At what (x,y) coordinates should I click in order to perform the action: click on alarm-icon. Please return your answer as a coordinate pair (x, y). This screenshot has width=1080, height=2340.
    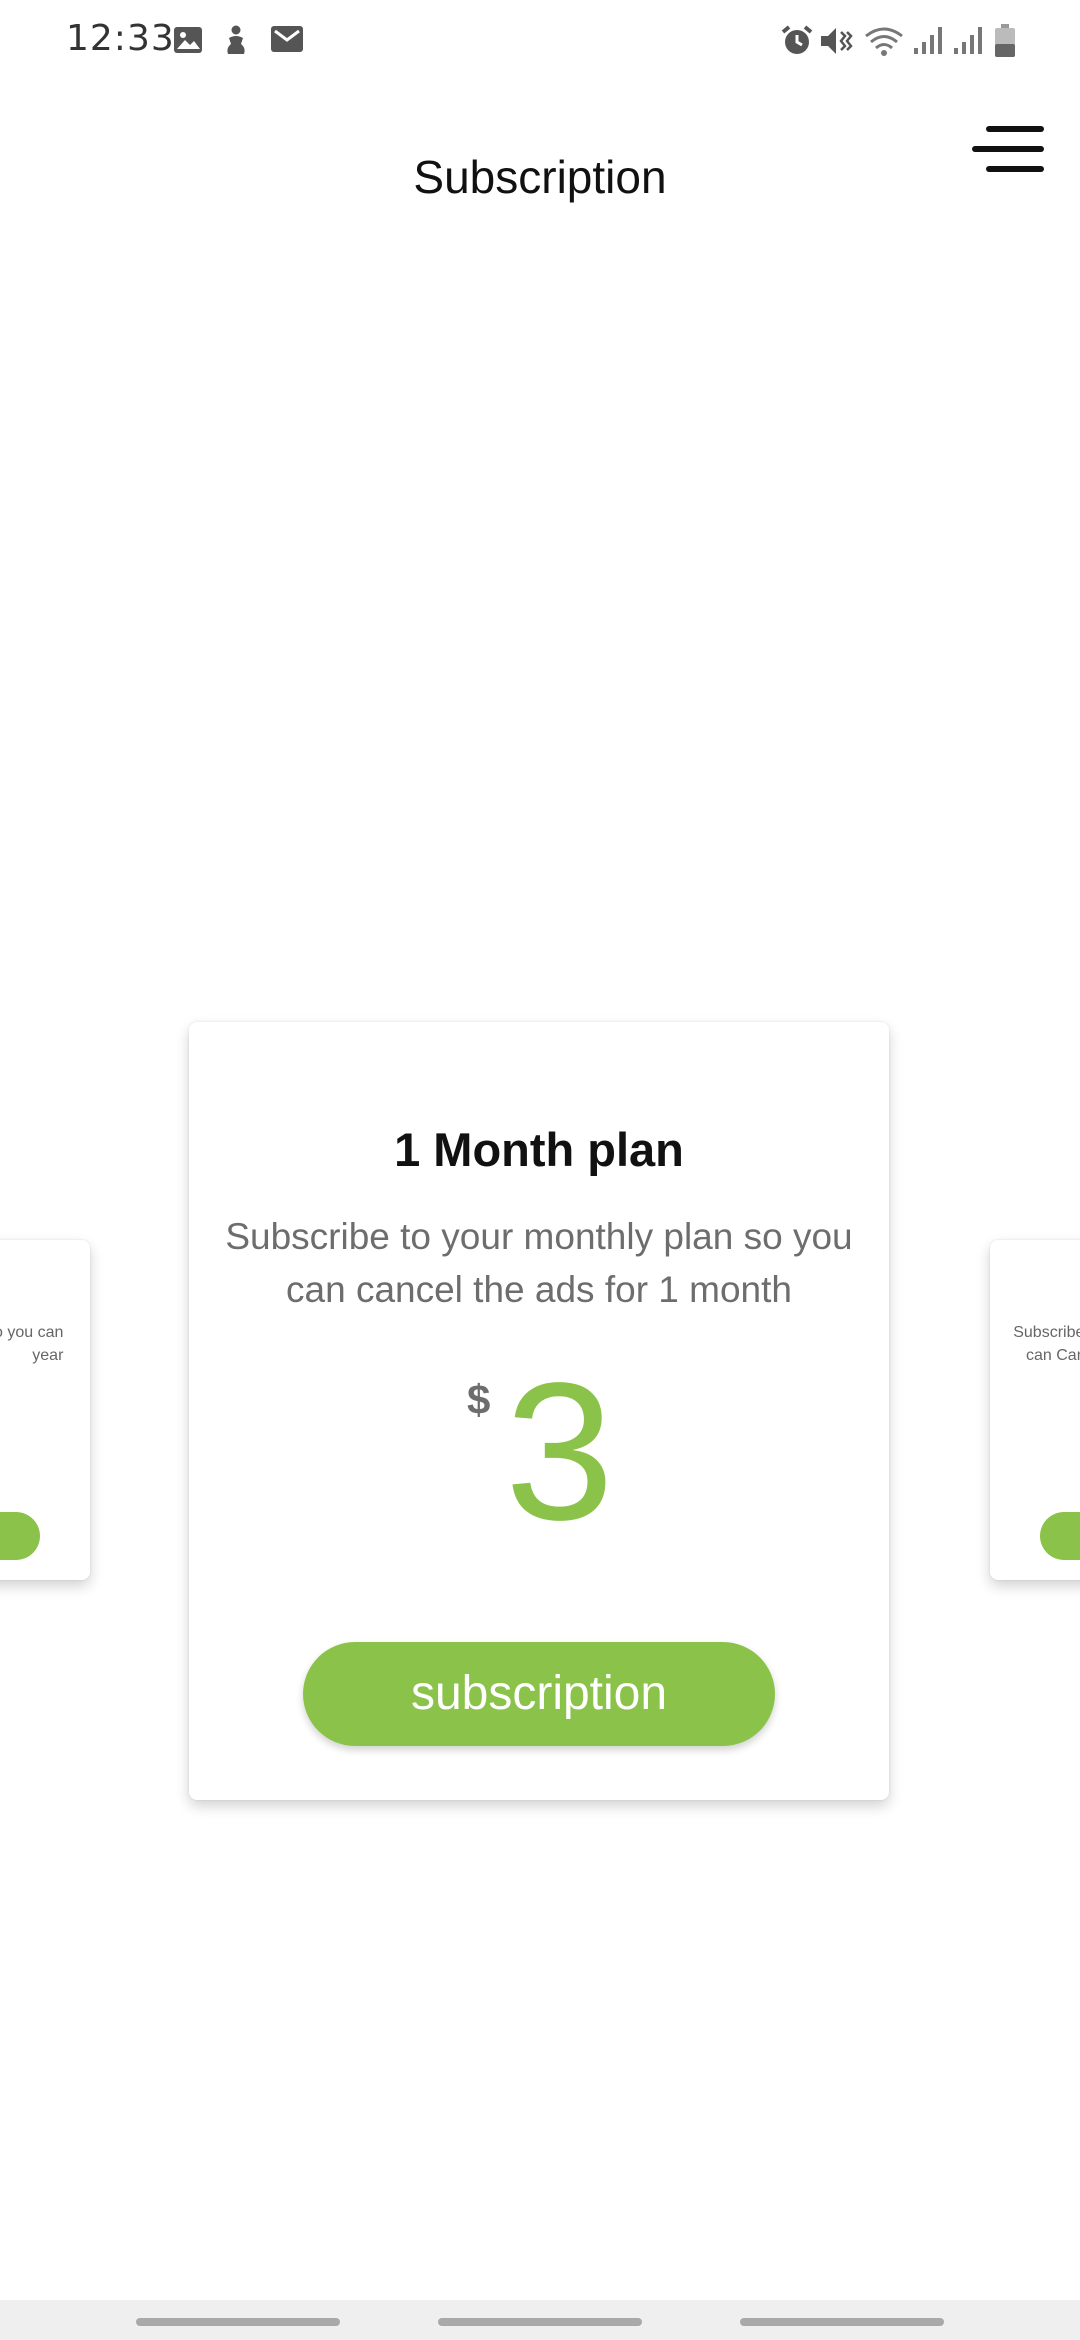
    Looking at the image, I should click on (797, 41).